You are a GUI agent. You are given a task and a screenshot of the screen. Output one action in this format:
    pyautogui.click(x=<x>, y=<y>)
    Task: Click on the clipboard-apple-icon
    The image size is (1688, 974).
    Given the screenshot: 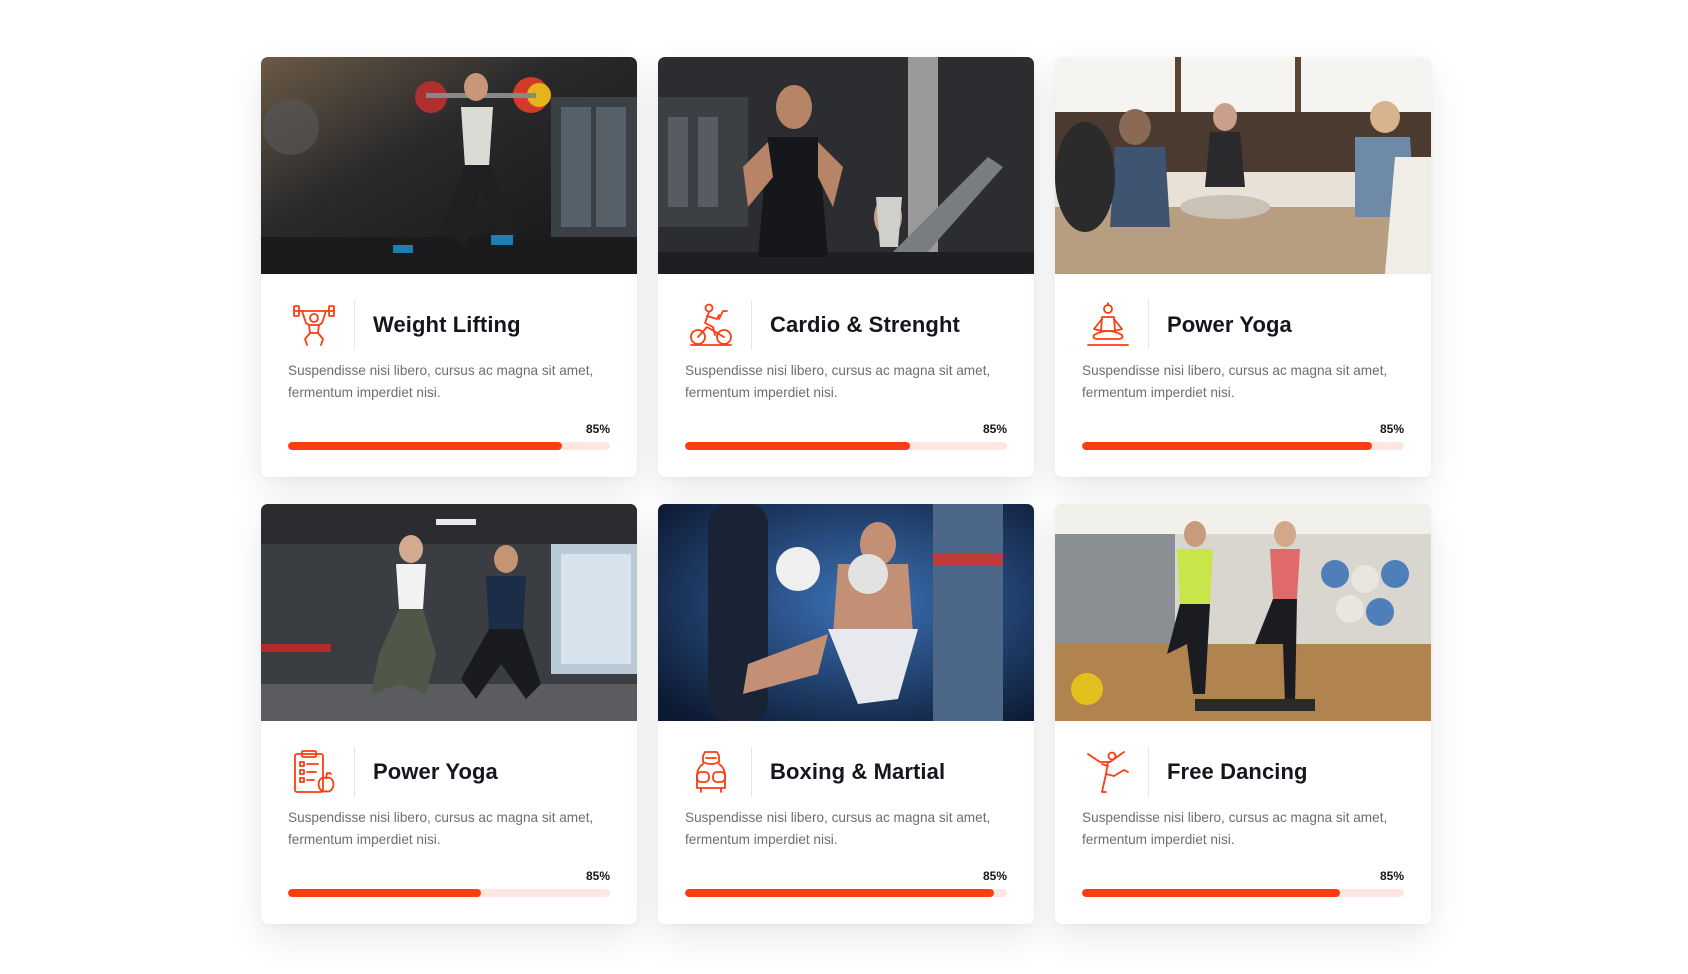 What is the action you would take?
    pyautogui.click(x=314, y=772)
    